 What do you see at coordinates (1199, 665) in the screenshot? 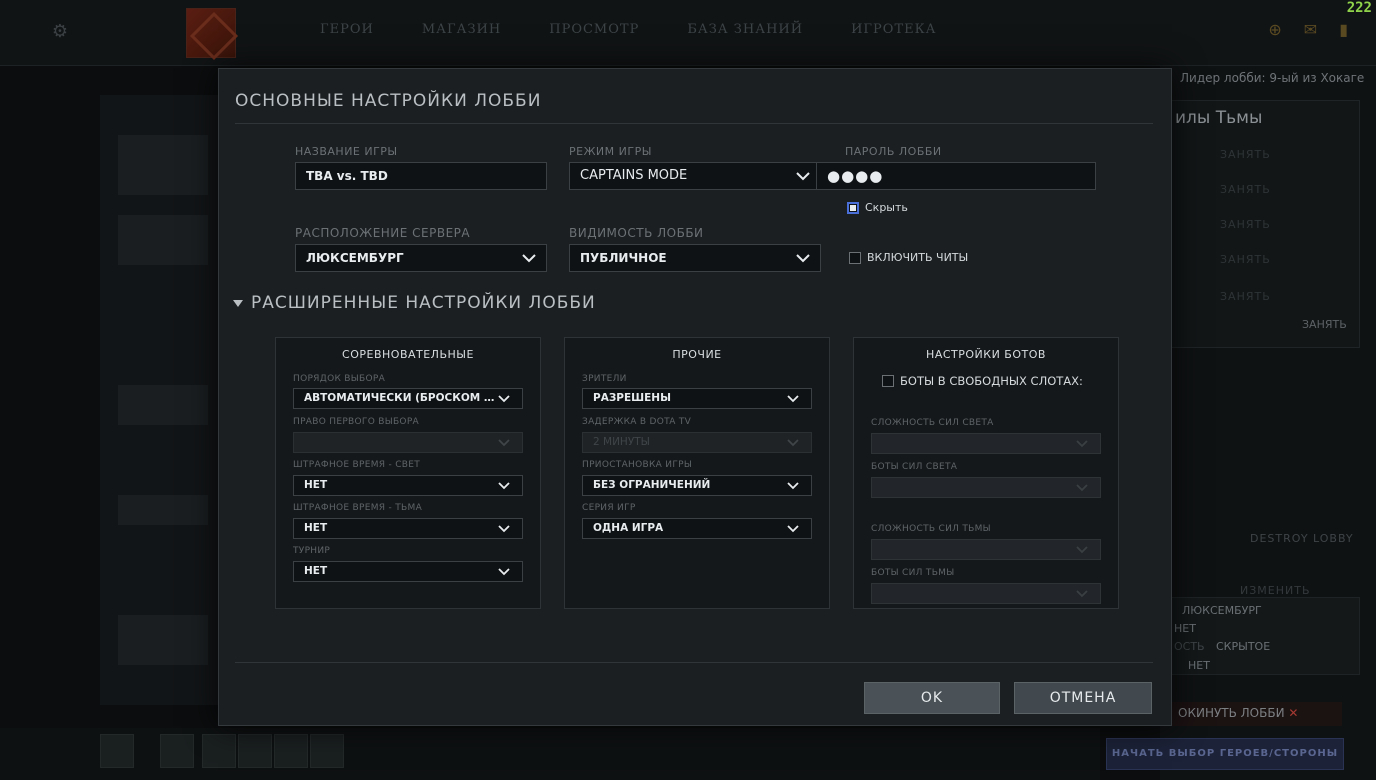
I see `info-value: НЕТ` at bounding box center [1199, 665].